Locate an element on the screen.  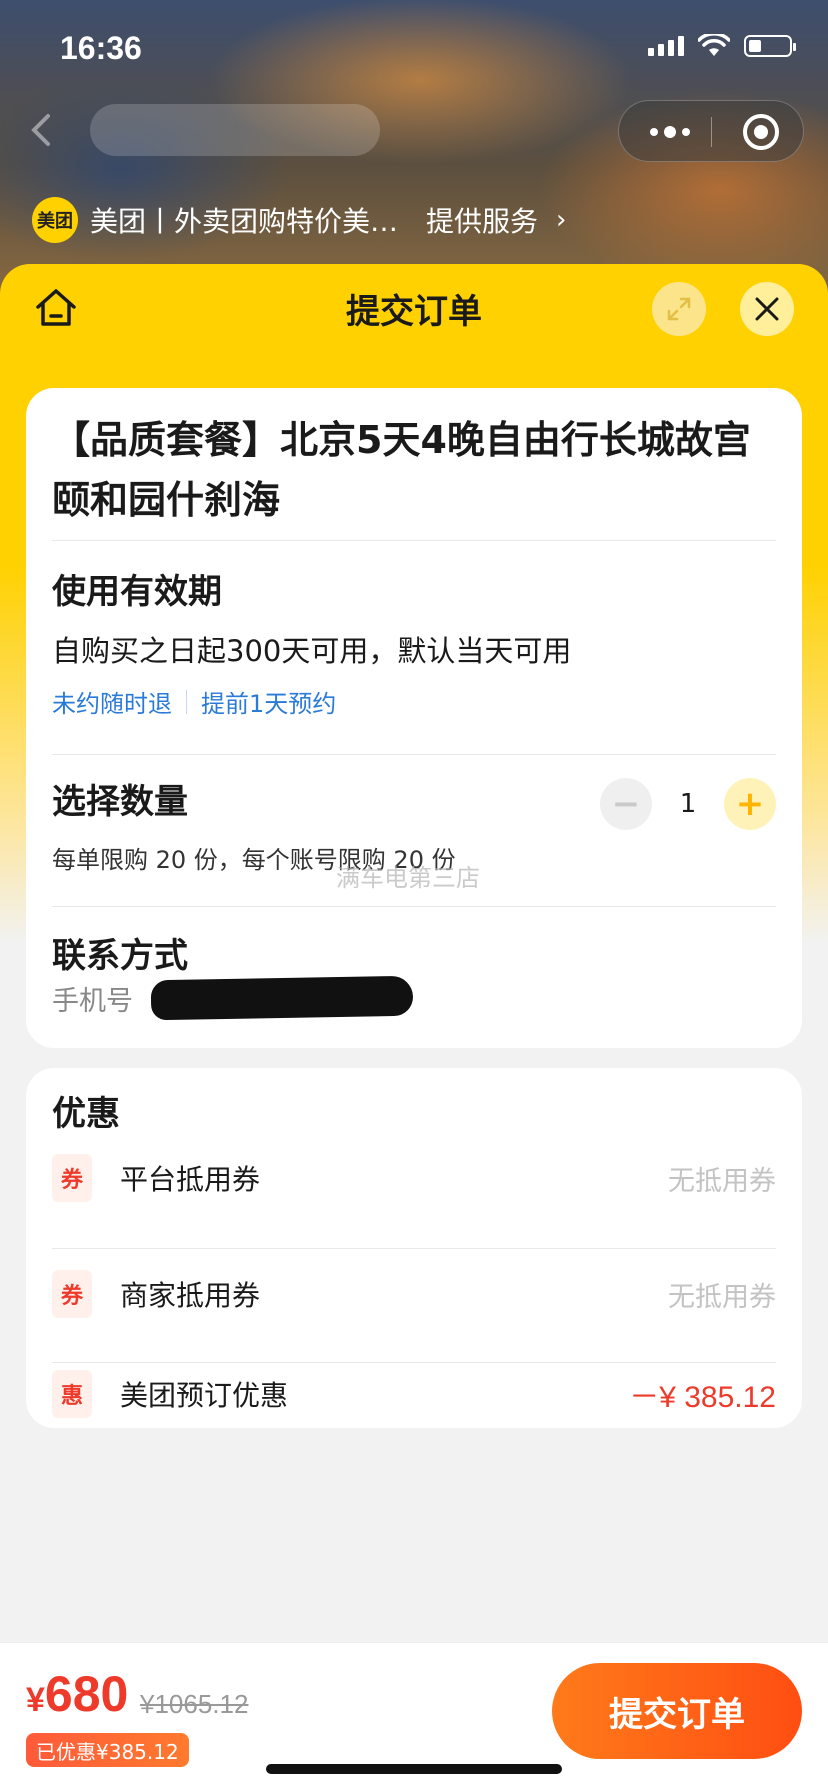
price-amount: 680 is located at coordinates (86, 1694).